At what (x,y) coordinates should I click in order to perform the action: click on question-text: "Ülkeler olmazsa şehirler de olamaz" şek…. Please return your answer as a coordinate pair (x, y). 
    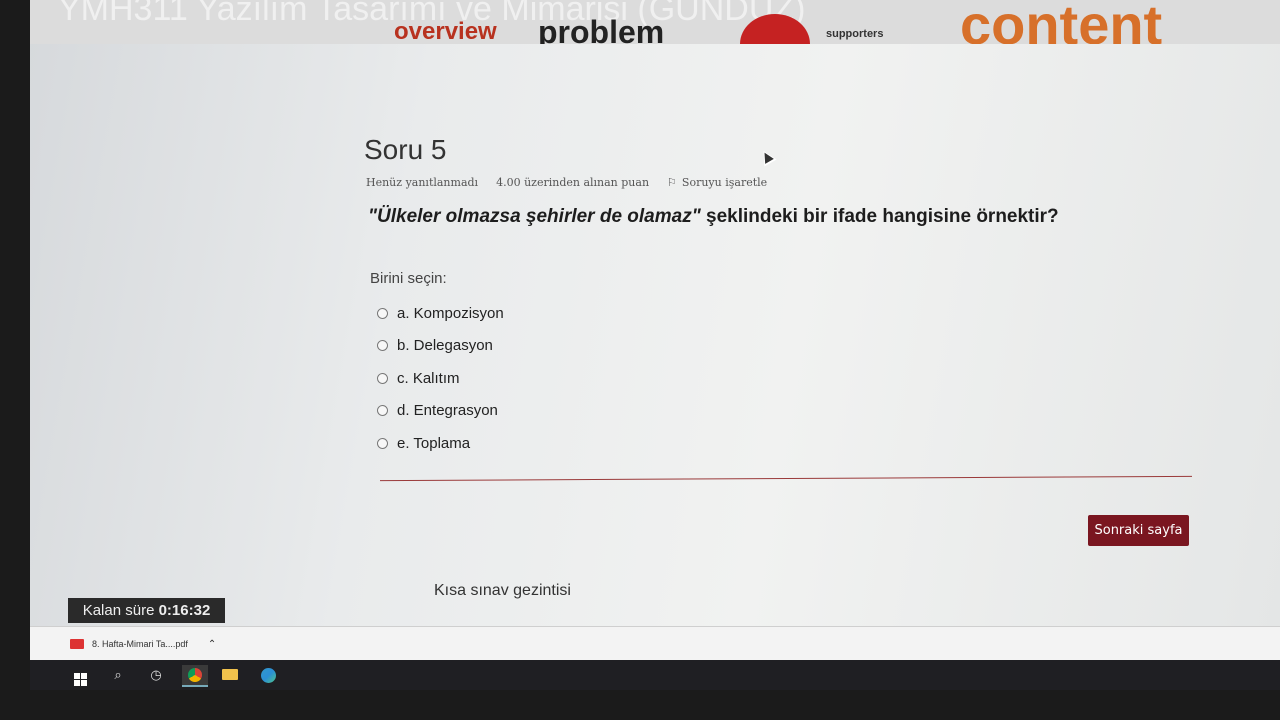
    Looking at the image, I should click on (713, 217).